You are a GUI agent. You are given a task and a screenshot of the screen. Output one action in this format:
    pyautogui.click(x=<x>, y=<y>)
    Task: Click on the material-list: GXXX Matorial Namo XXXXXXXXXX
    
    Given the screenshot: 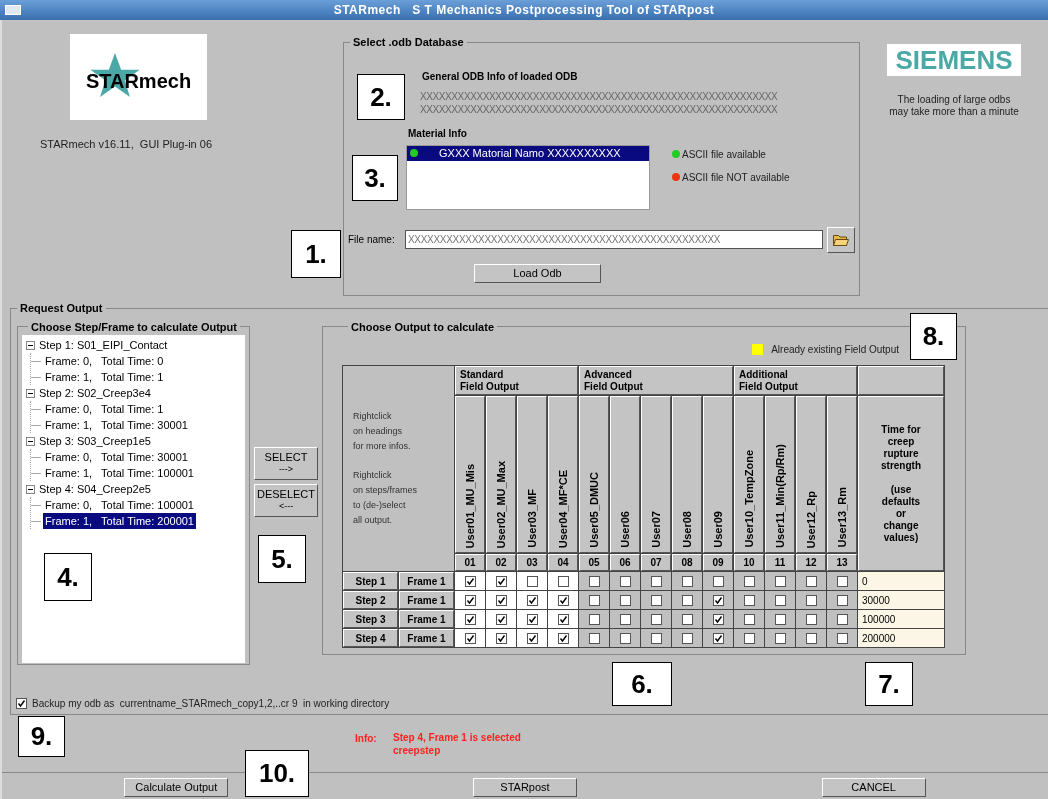 What is the action you would take?
    pyautogui.click(x=528, y=177)
    